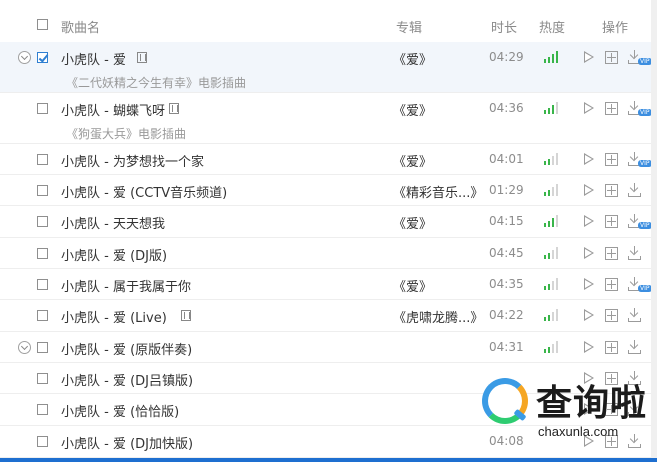  What do you see at coordinates (506, 315) in the screenshot?
I see `song-duration: 04:22` at bounding box center [506, 315].